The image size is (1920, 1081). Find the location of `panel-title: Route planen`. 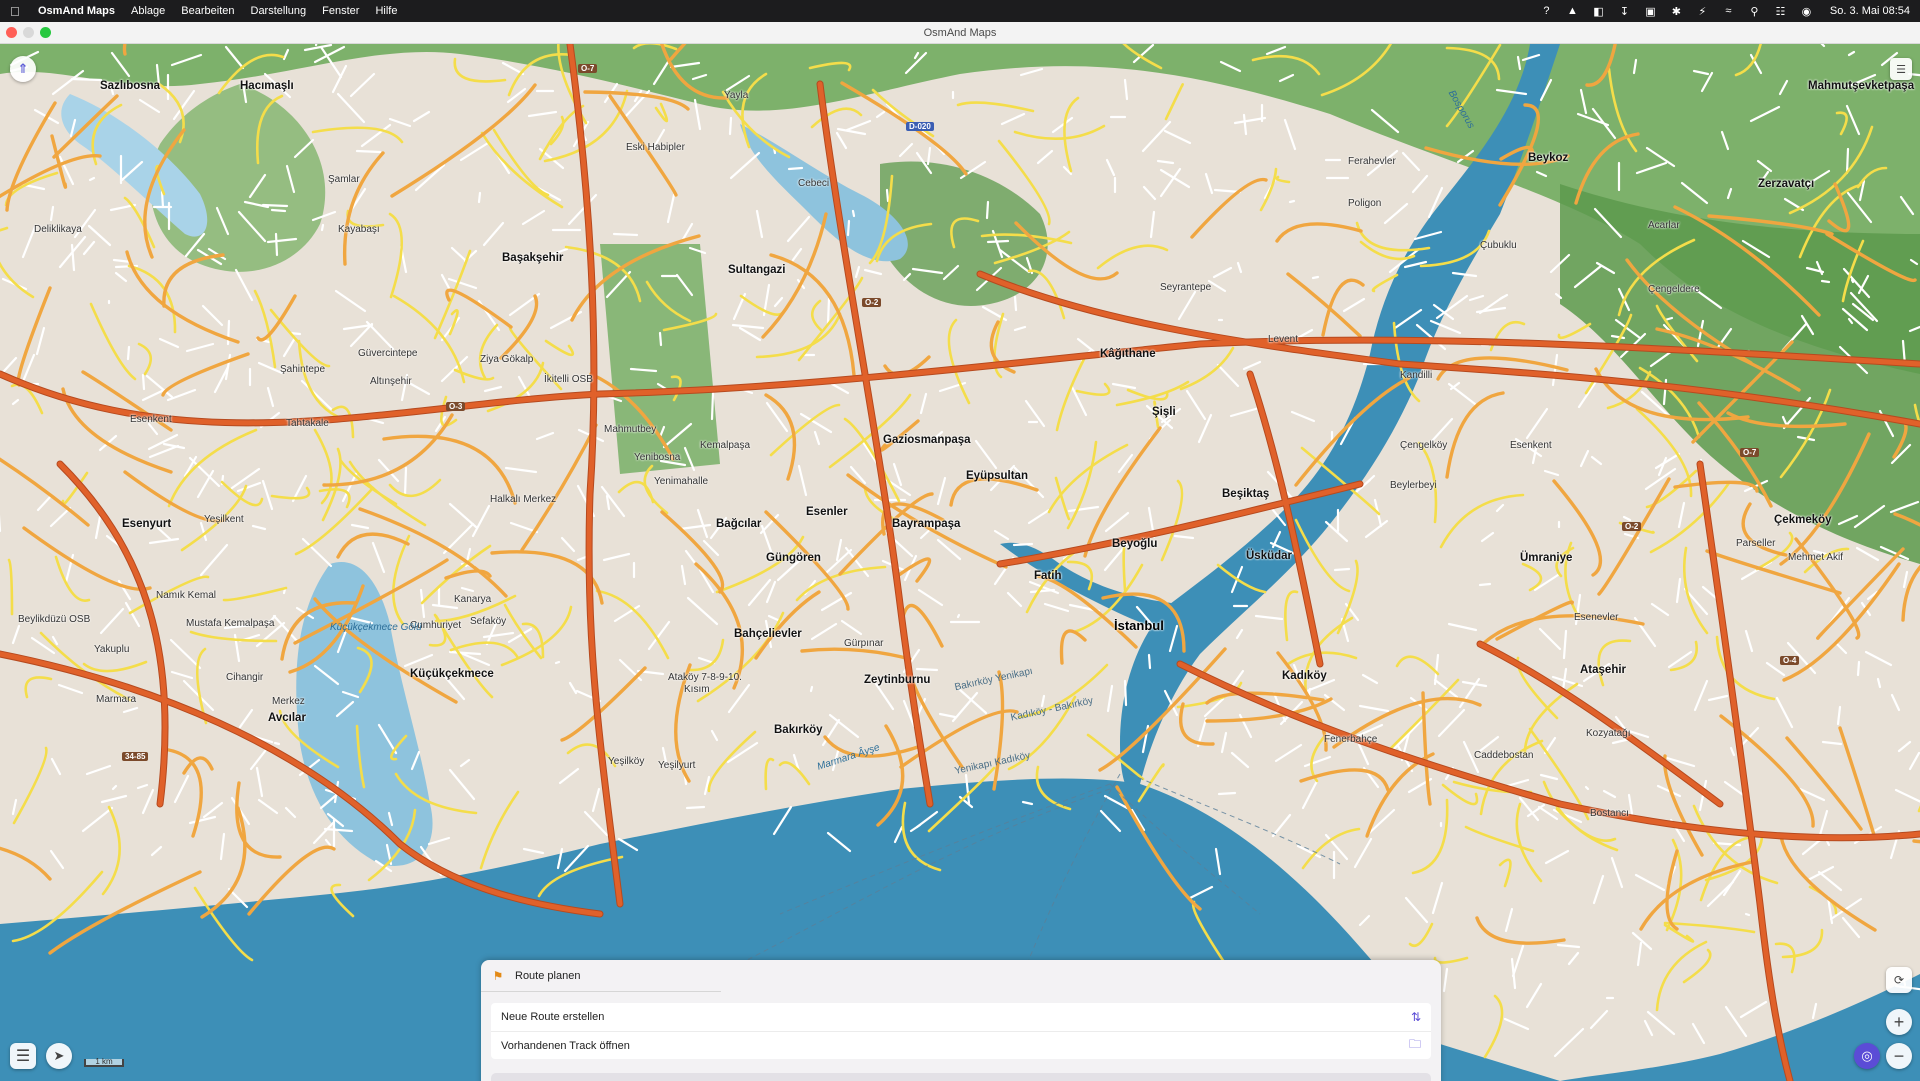

panel-title: Route planen is located at coordinates (548, 975).